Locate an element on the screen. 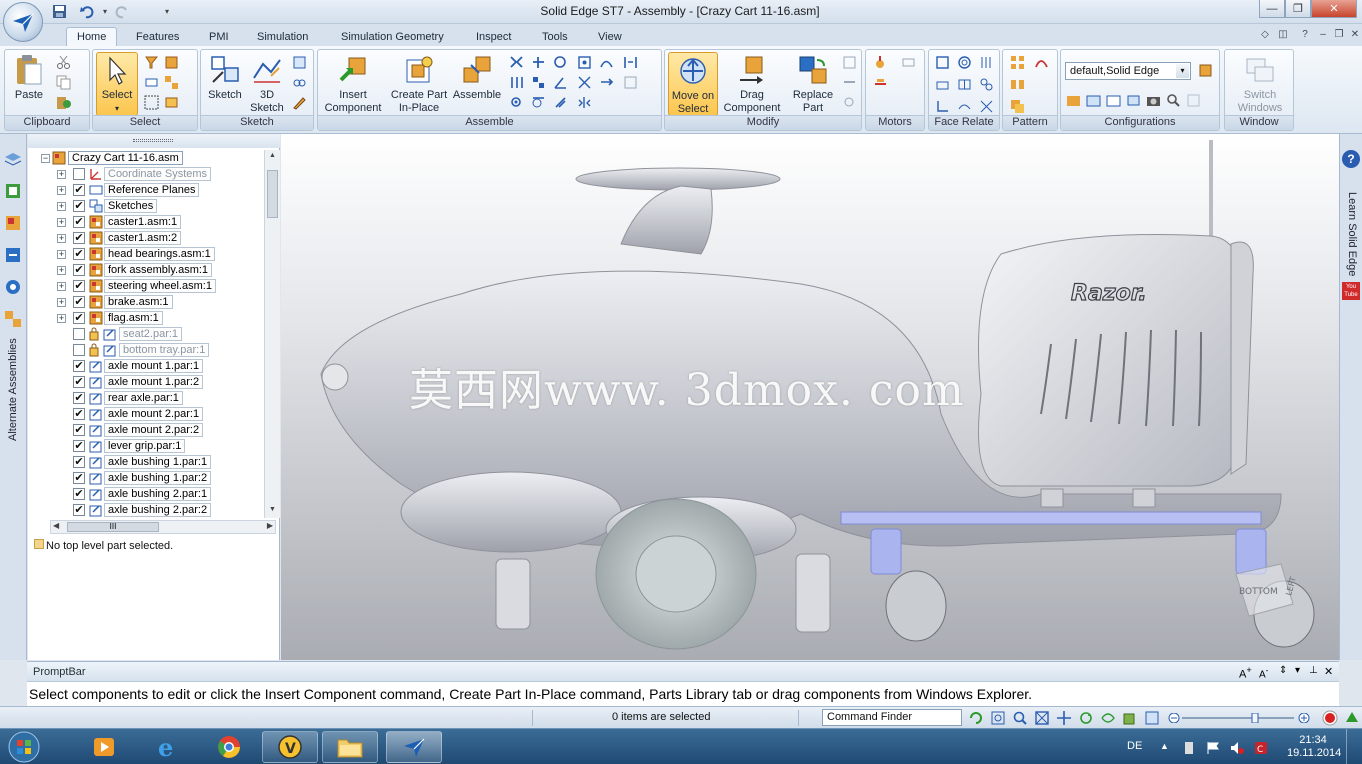  application-button is located at coordinates (23, 22).